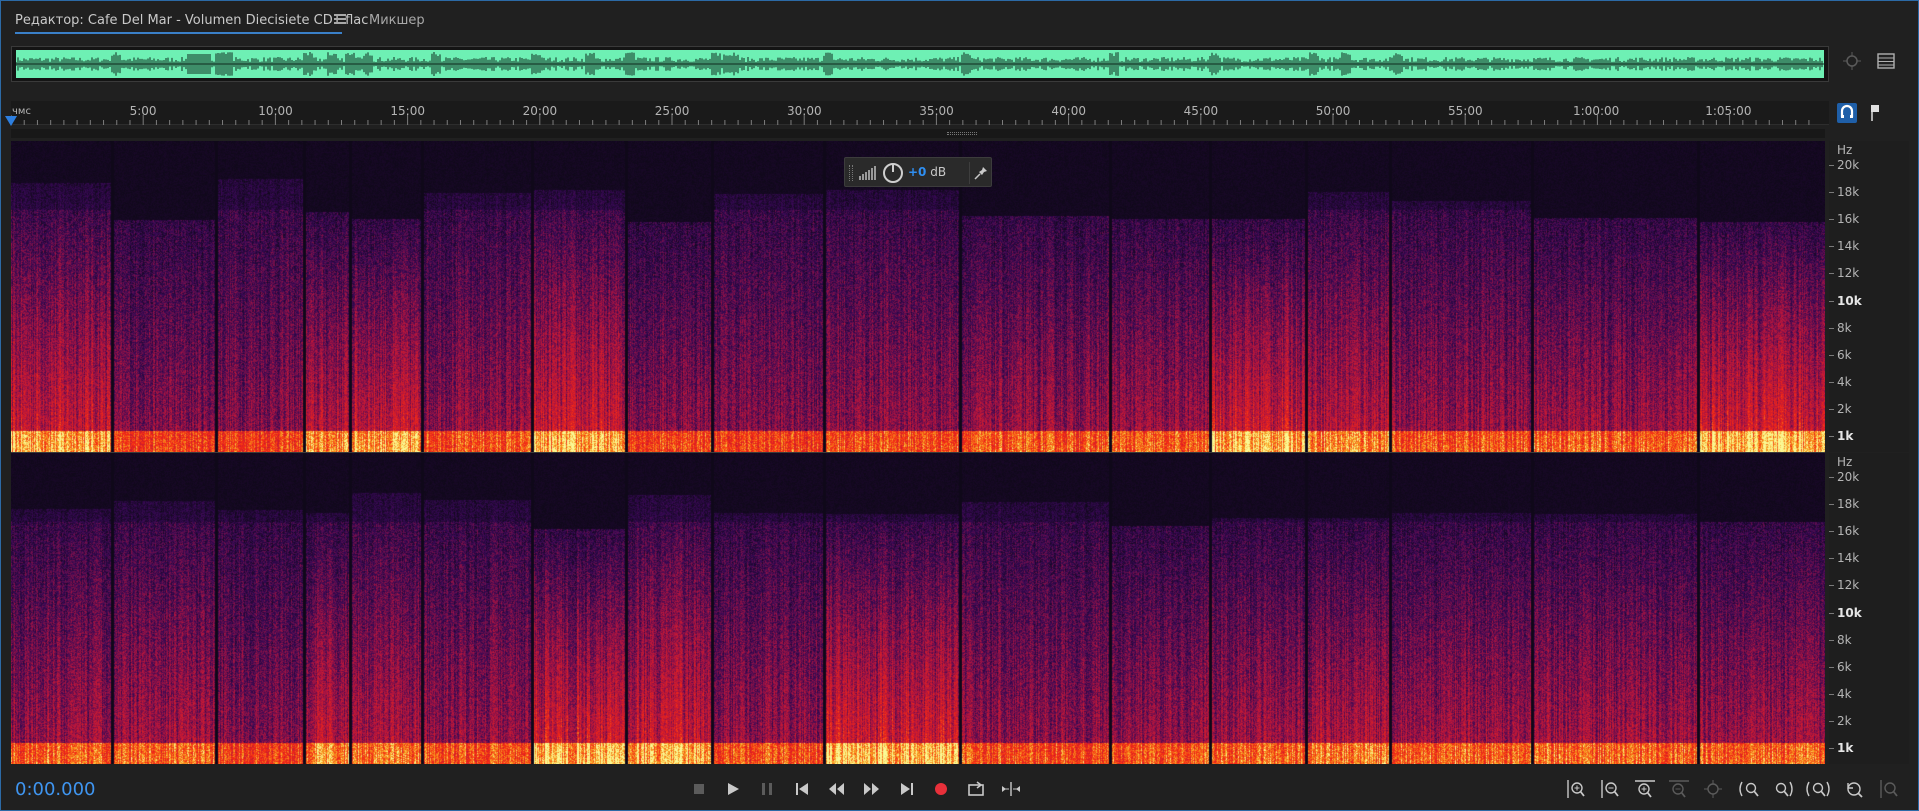  What do you see at coordinates (733, 789) in the screenshot?
I see `play-icon` at bounding box center [733, 789].